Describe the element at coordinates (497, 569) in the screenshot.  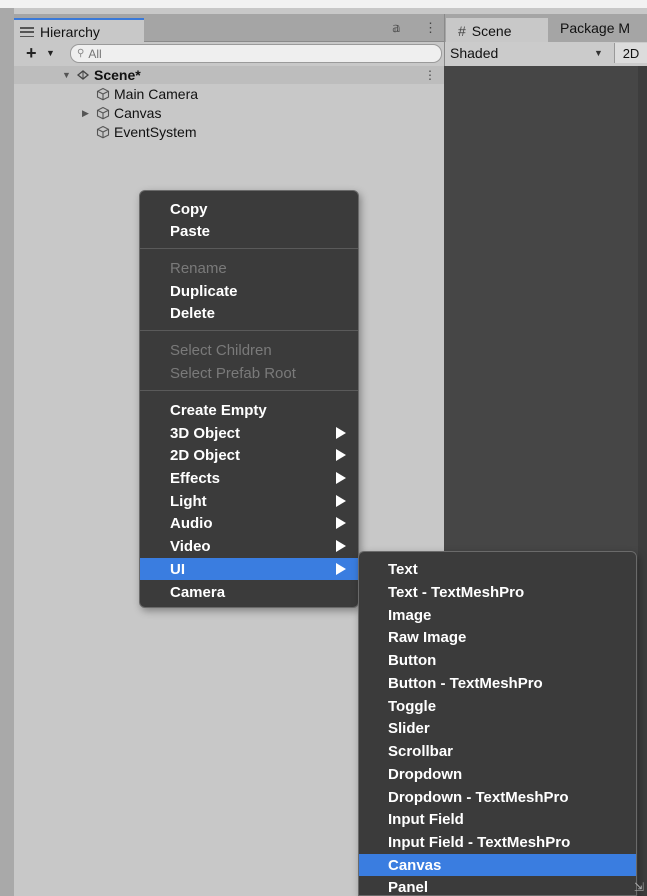
I see `submenu-item-text: Text` at that location.